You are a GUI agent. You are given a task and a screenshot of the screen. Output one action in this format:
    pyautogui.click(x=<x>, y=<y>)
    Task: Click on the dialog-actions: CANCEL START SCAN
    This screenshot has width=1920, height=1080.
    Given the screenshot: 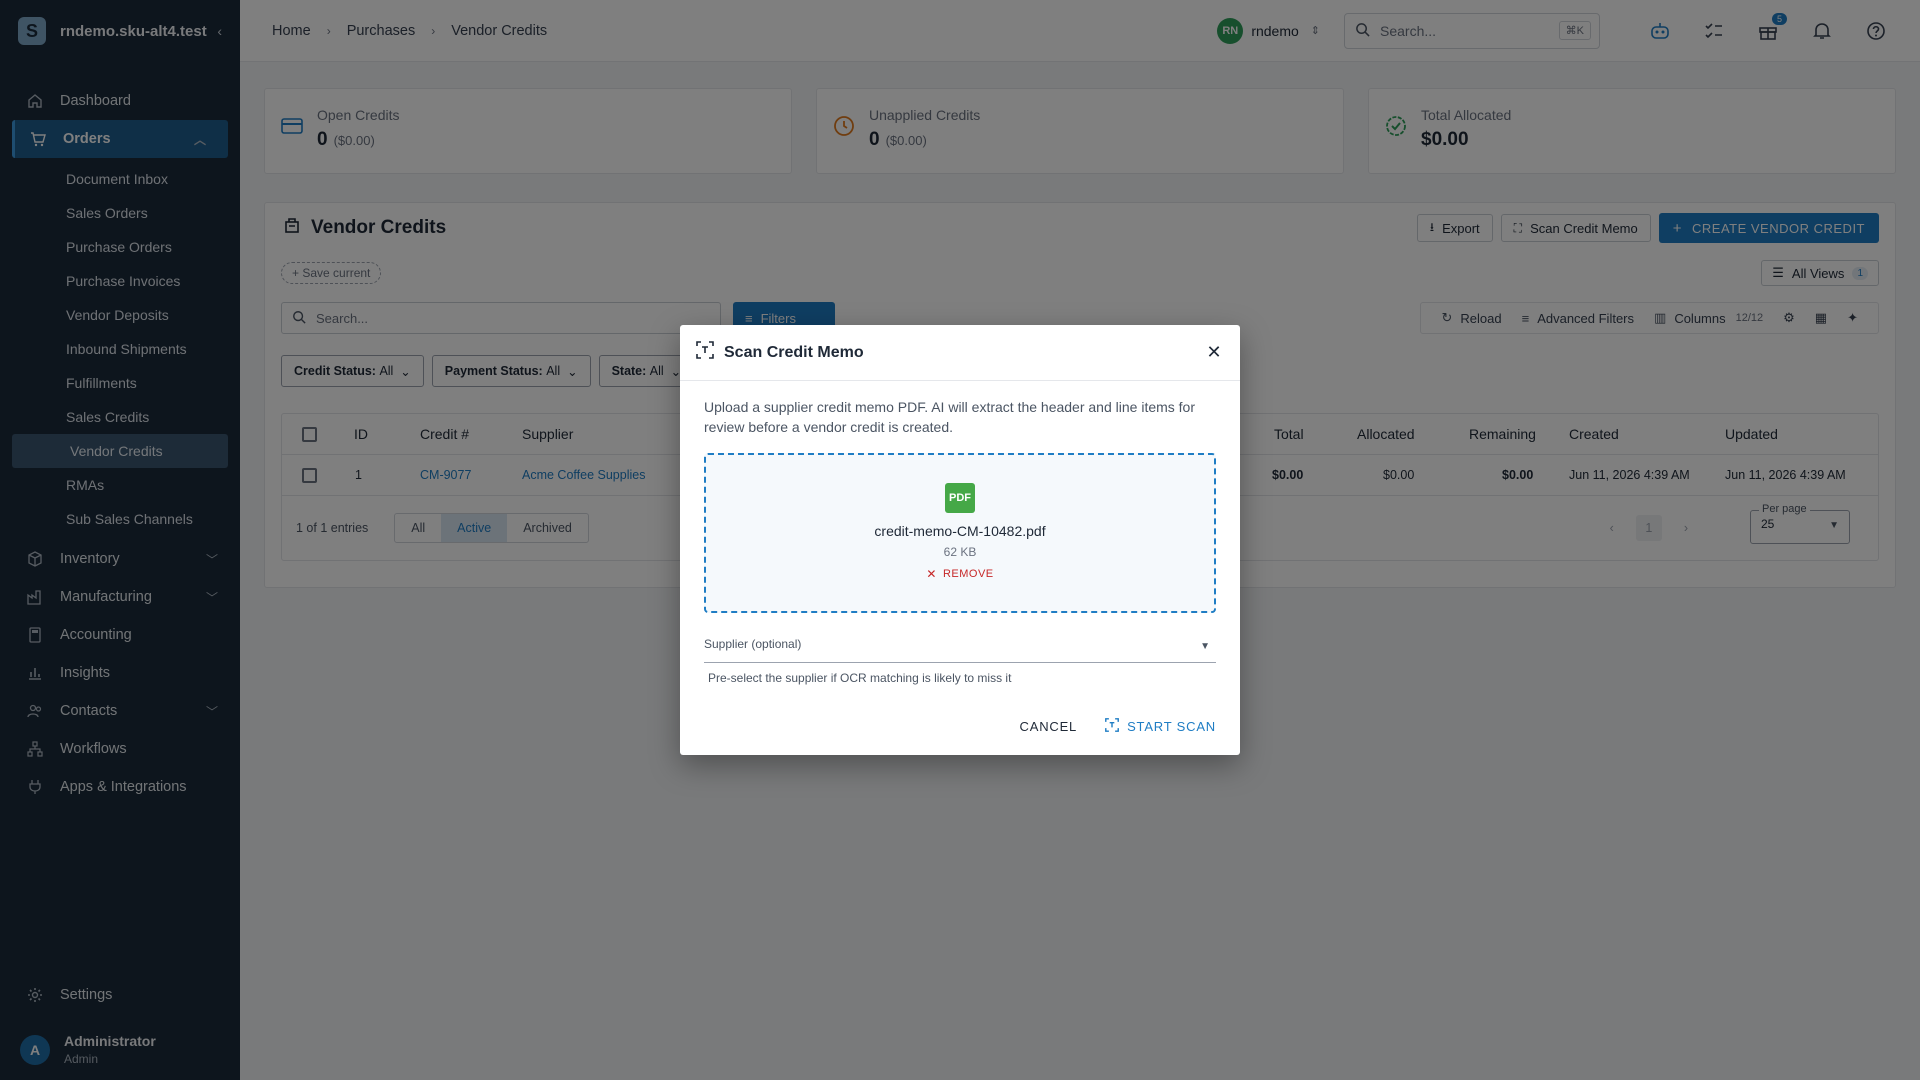 What is the action you would take?
    pyautogui.click(x=1118, y=726)
    